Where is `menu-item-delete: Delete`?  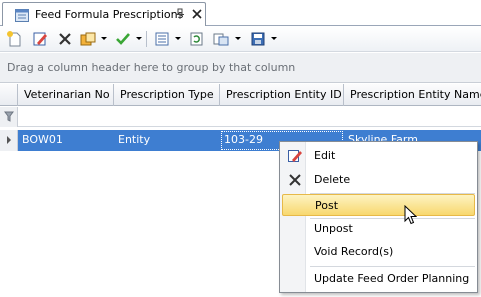 menu-item-delete: Delete is located at coordinates (378, 180).